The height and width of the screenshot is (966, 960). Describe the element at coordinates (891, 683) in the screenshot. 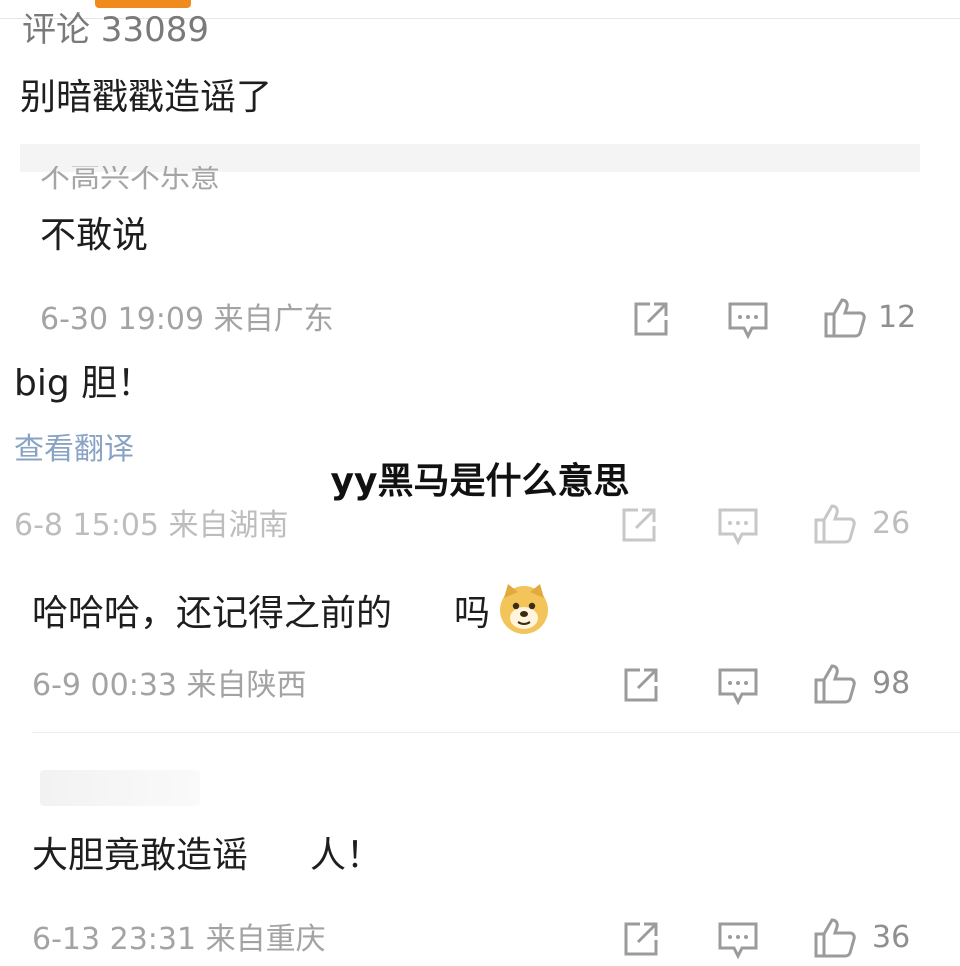

I see `like-count: 98` at that location.